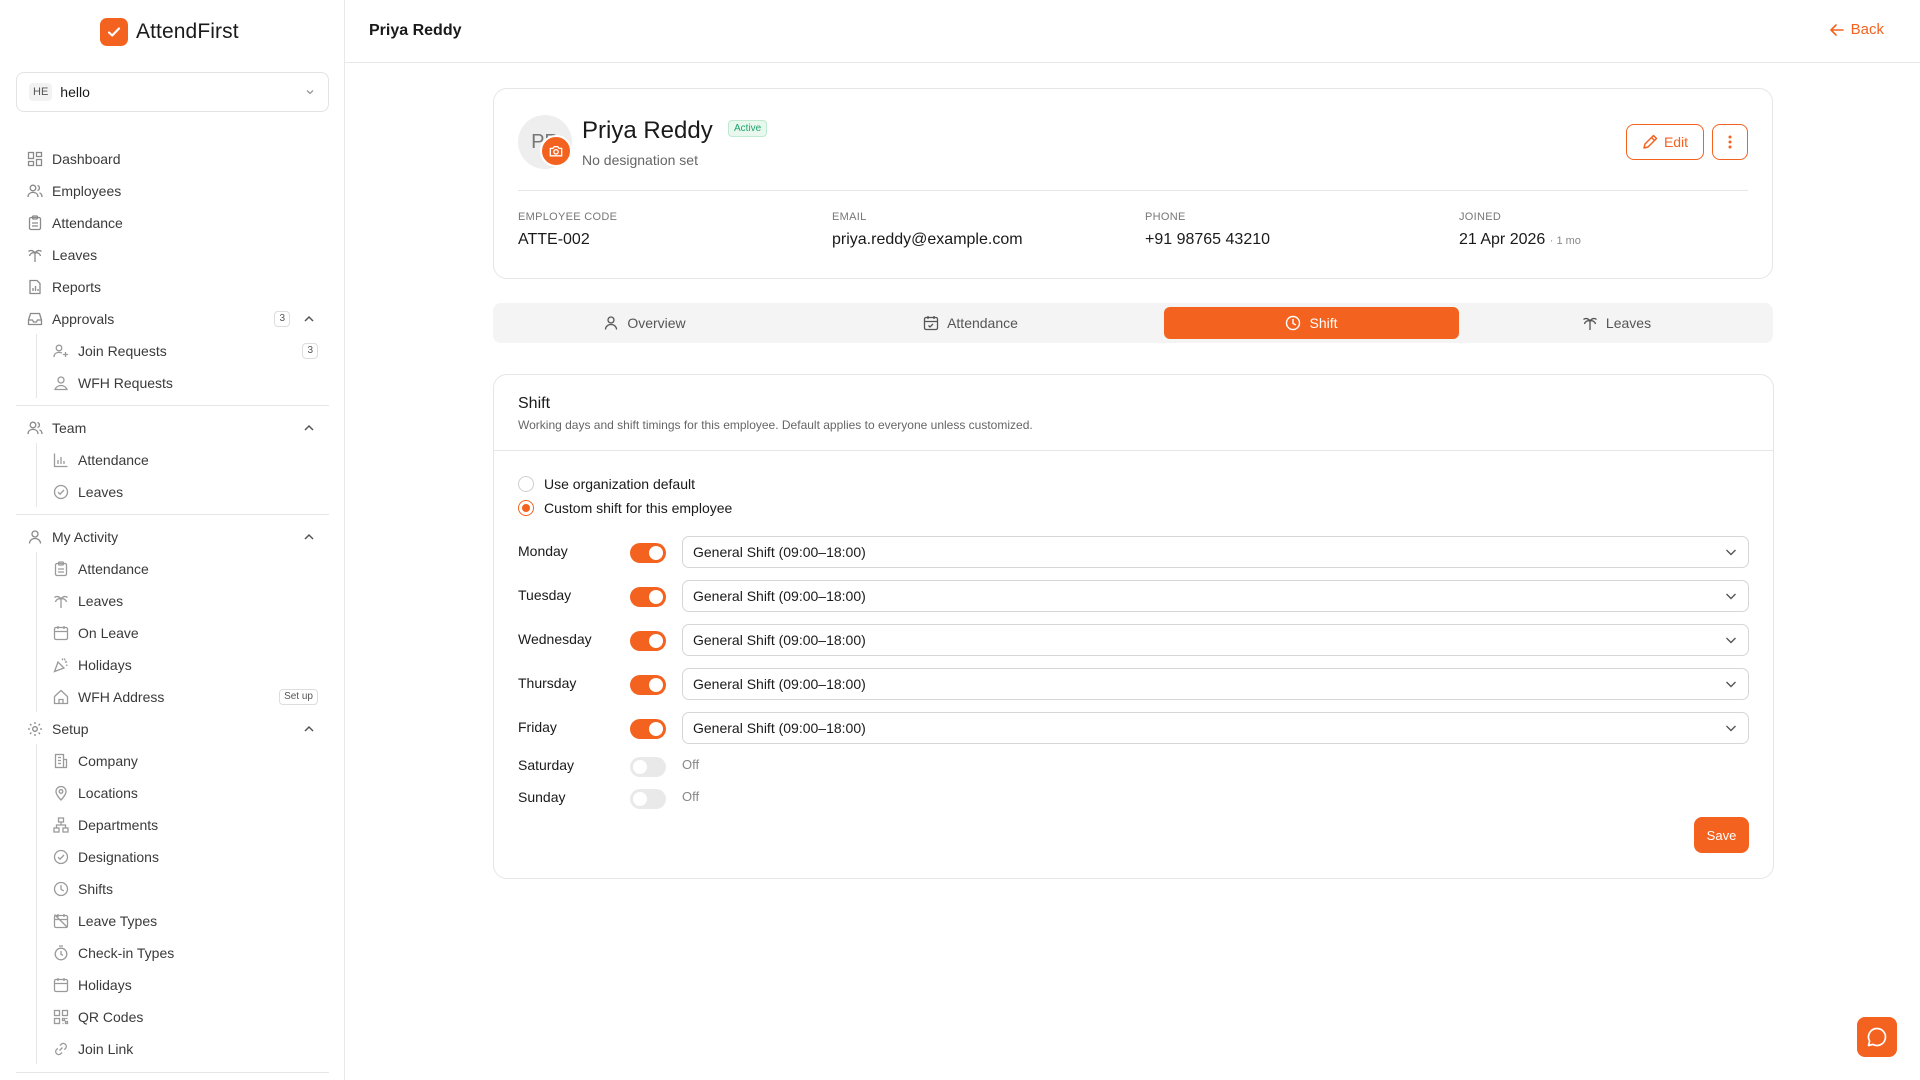 This screenshot has height=1080, width=1920. I want to click on sidebar-item-leaves: Leaves, so click(61, 255).